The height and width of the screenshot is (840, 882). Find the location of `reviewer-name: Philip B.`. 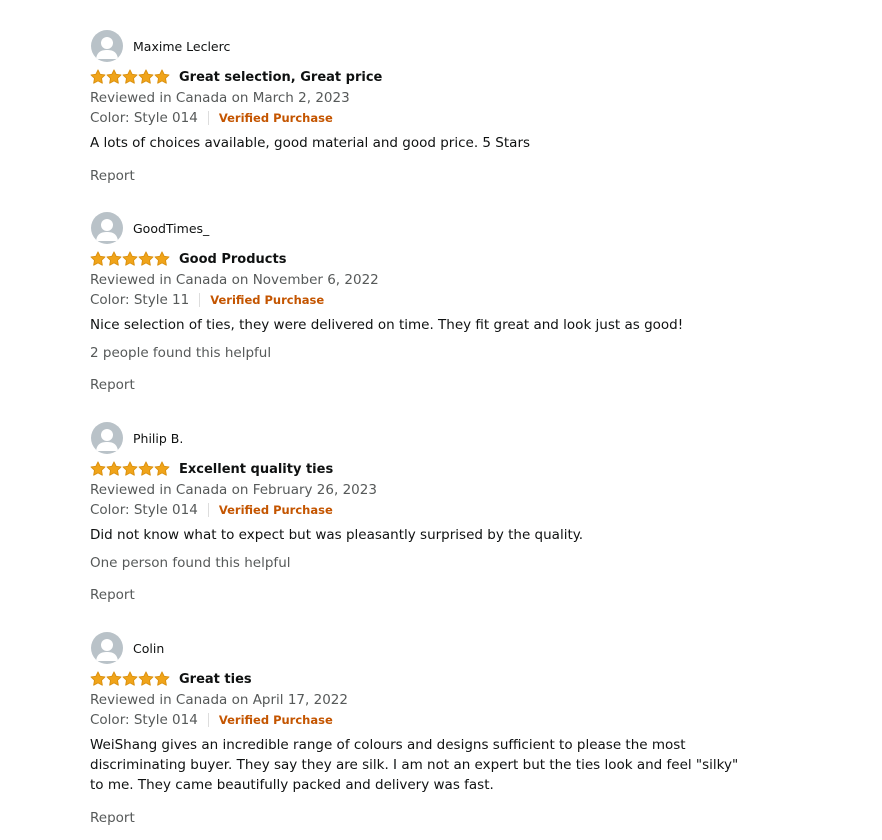

reviewer-name: Philip B. is located at coordinates (158, 438).